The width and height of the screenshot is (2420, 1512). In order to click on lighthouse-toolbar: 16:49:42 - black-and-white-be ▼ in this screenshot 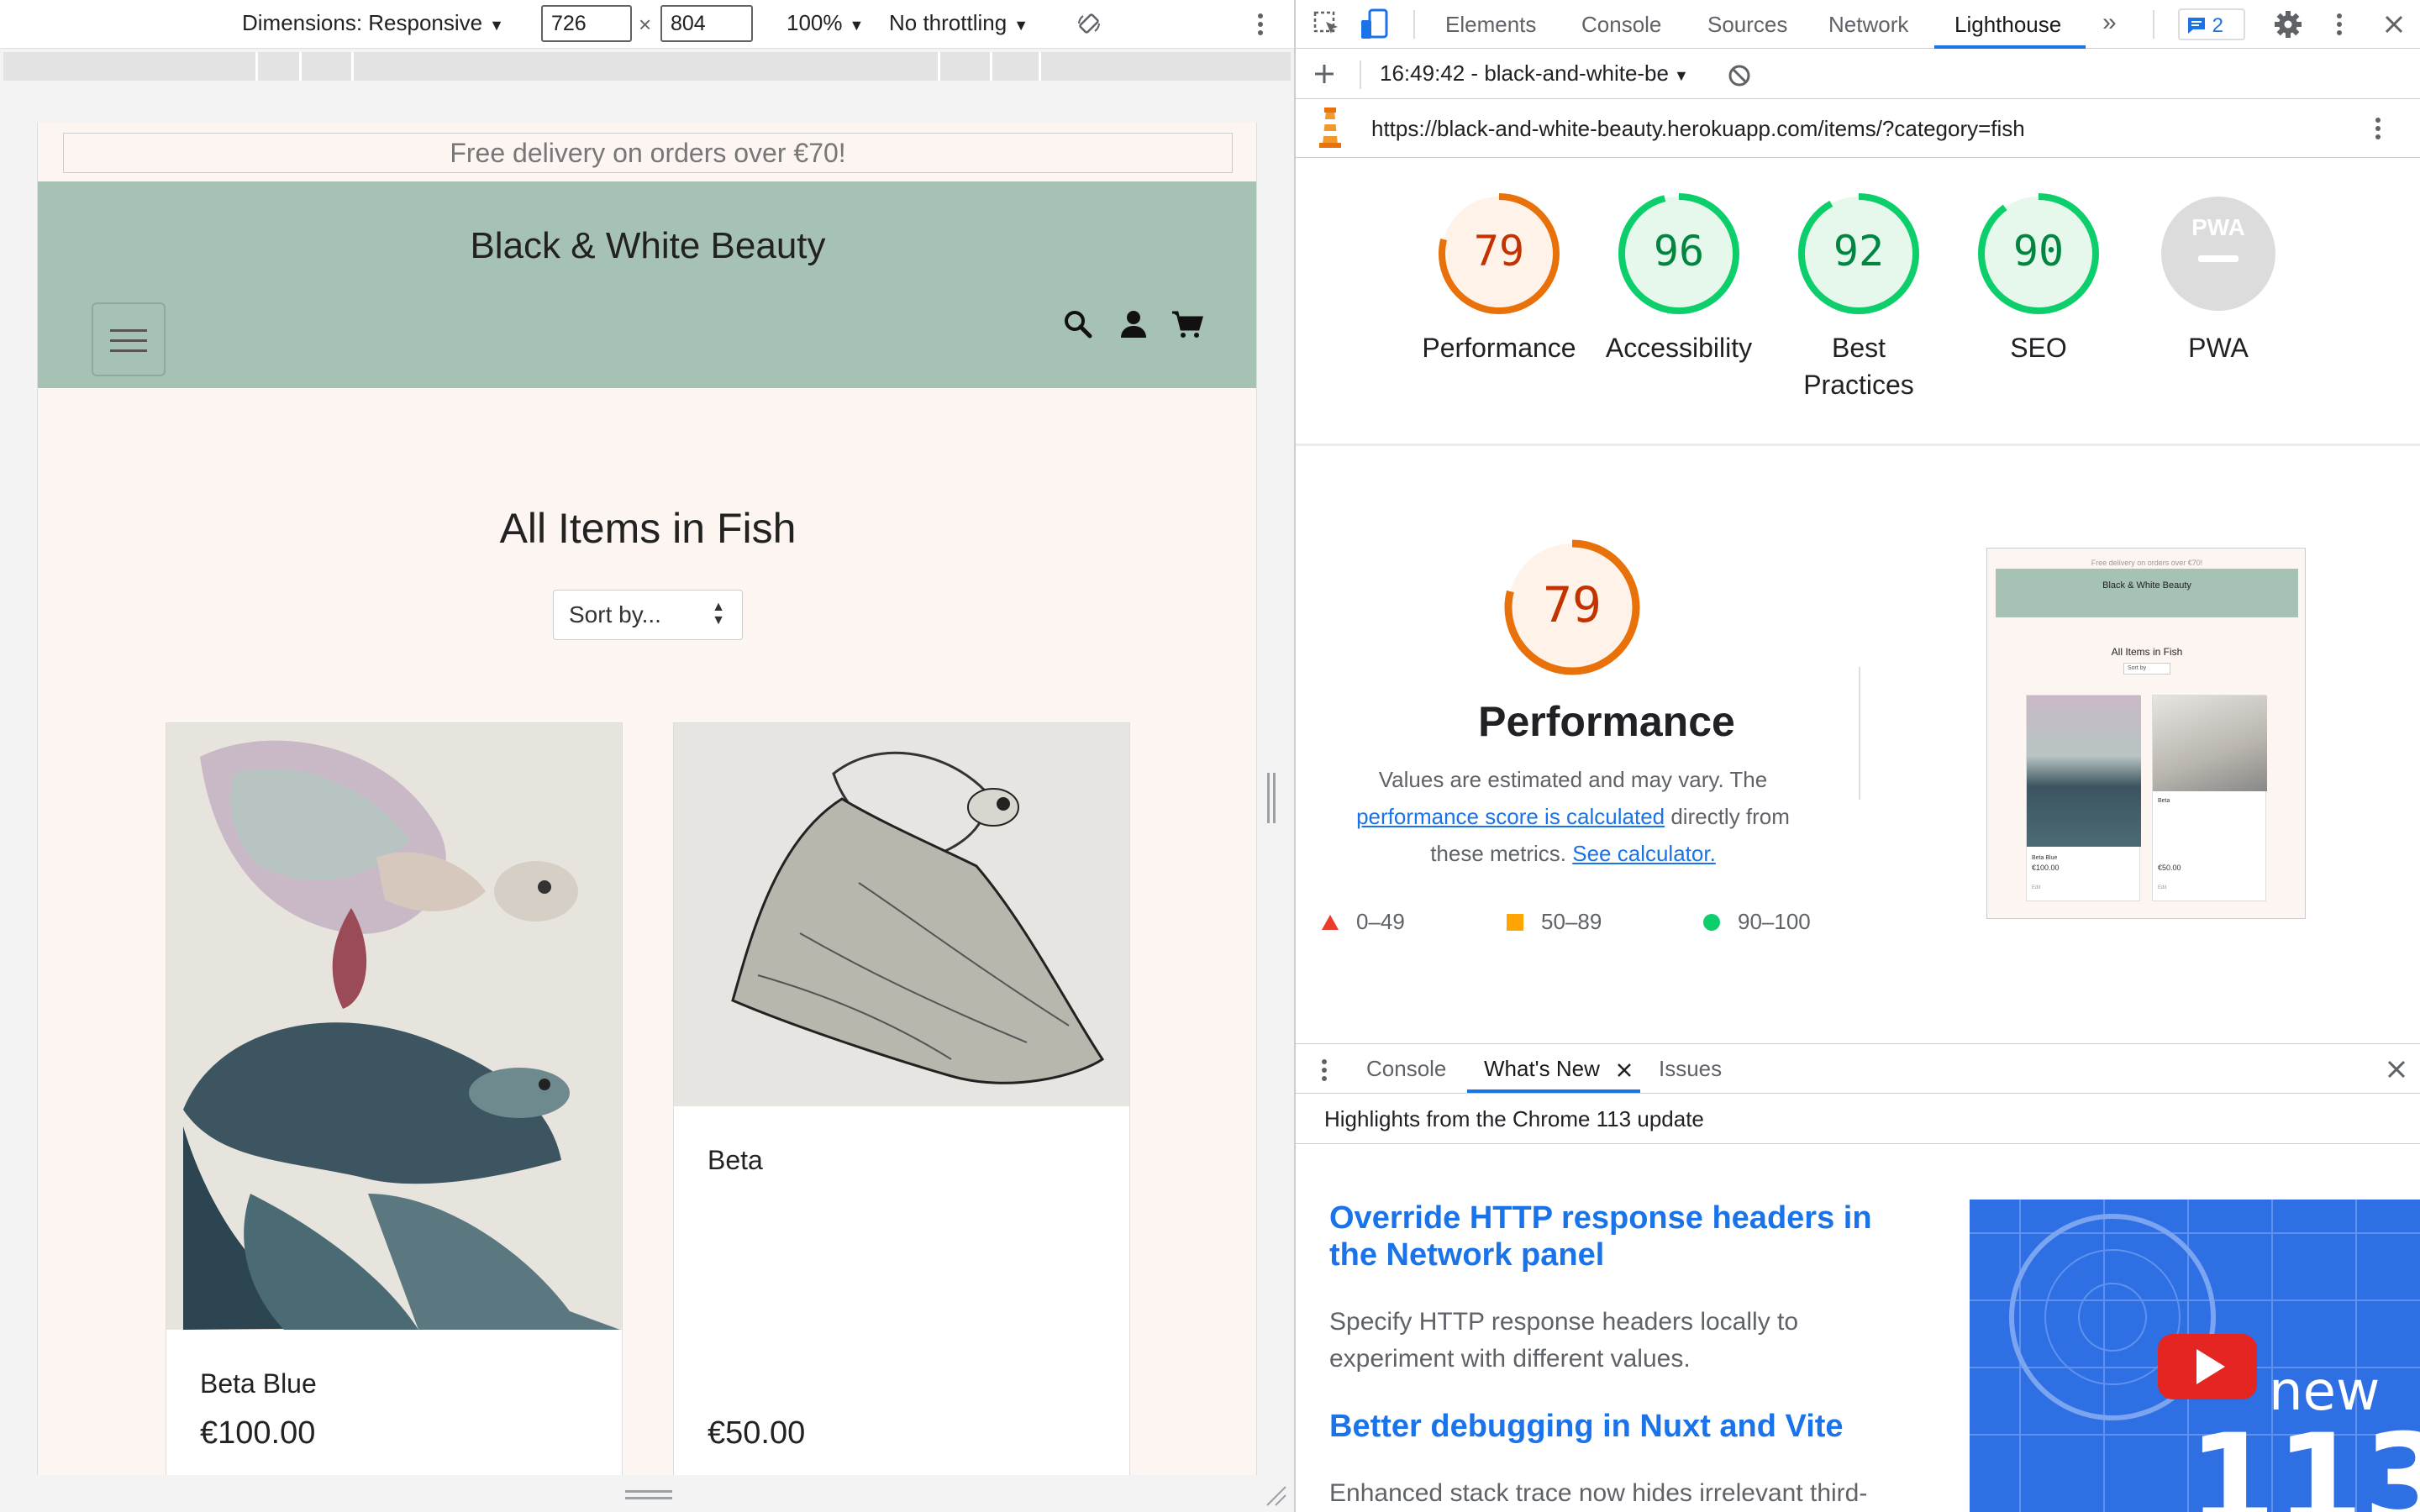, I will do `click(1858, 74)`.